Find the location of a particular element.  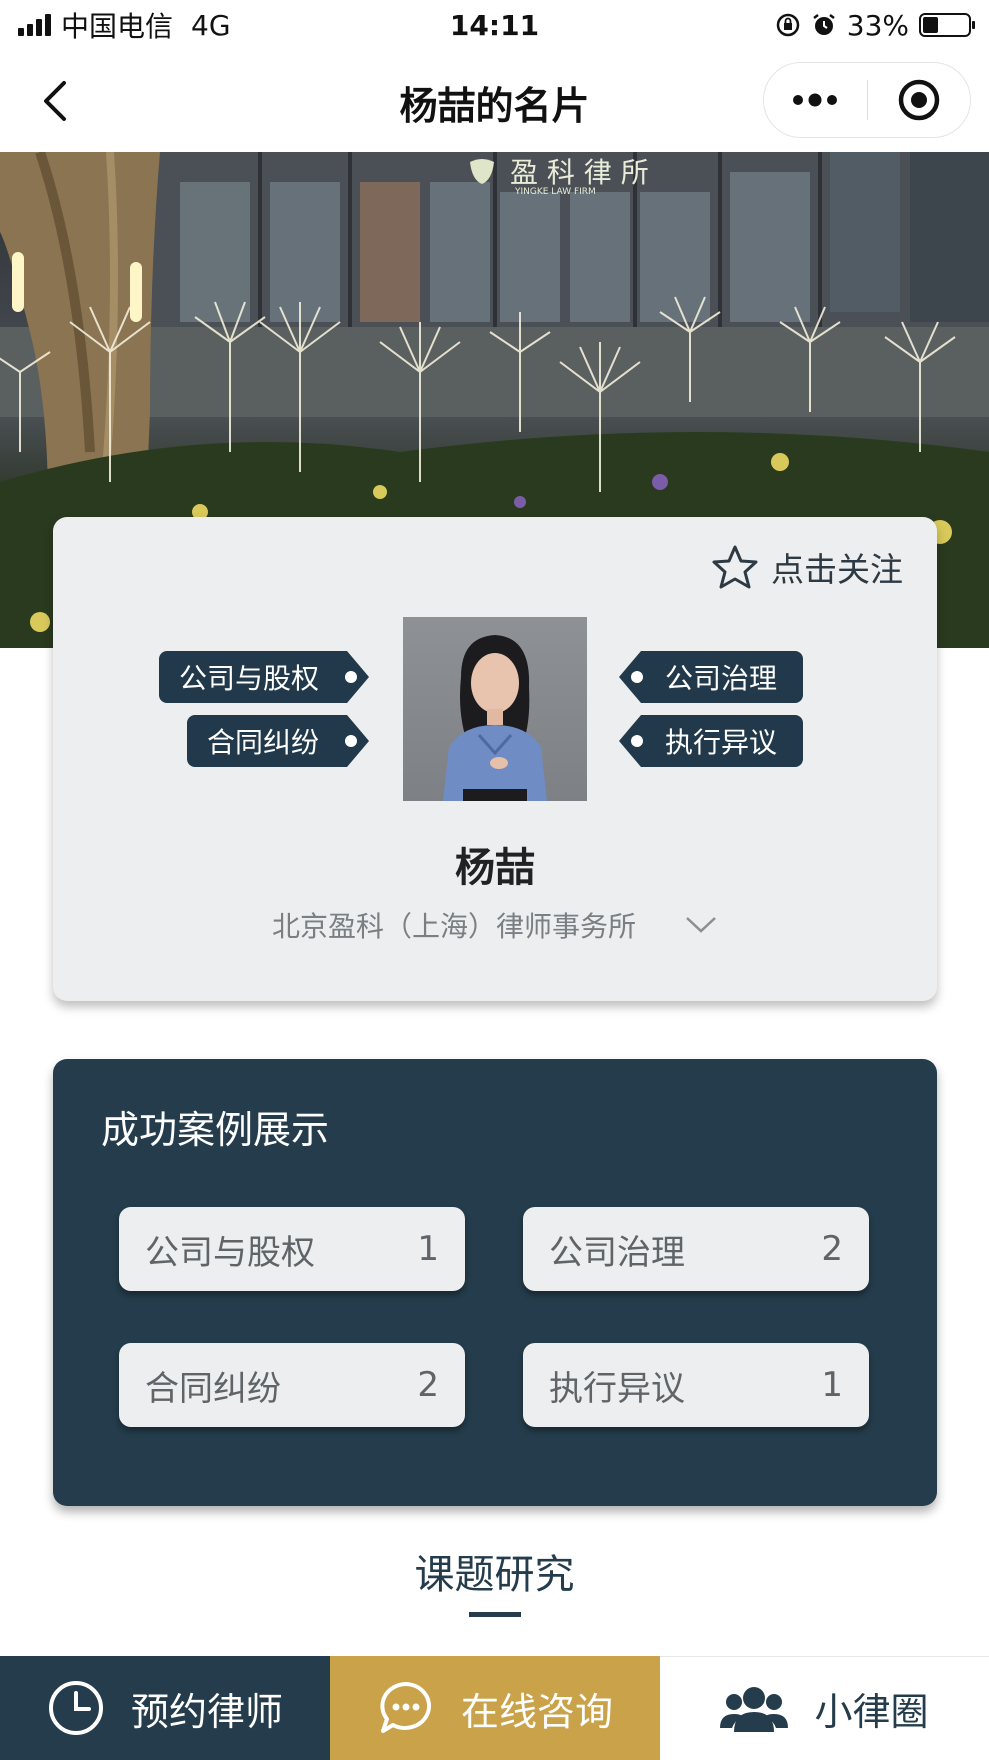

avatar-portrait is located at coordinates (495, 718).